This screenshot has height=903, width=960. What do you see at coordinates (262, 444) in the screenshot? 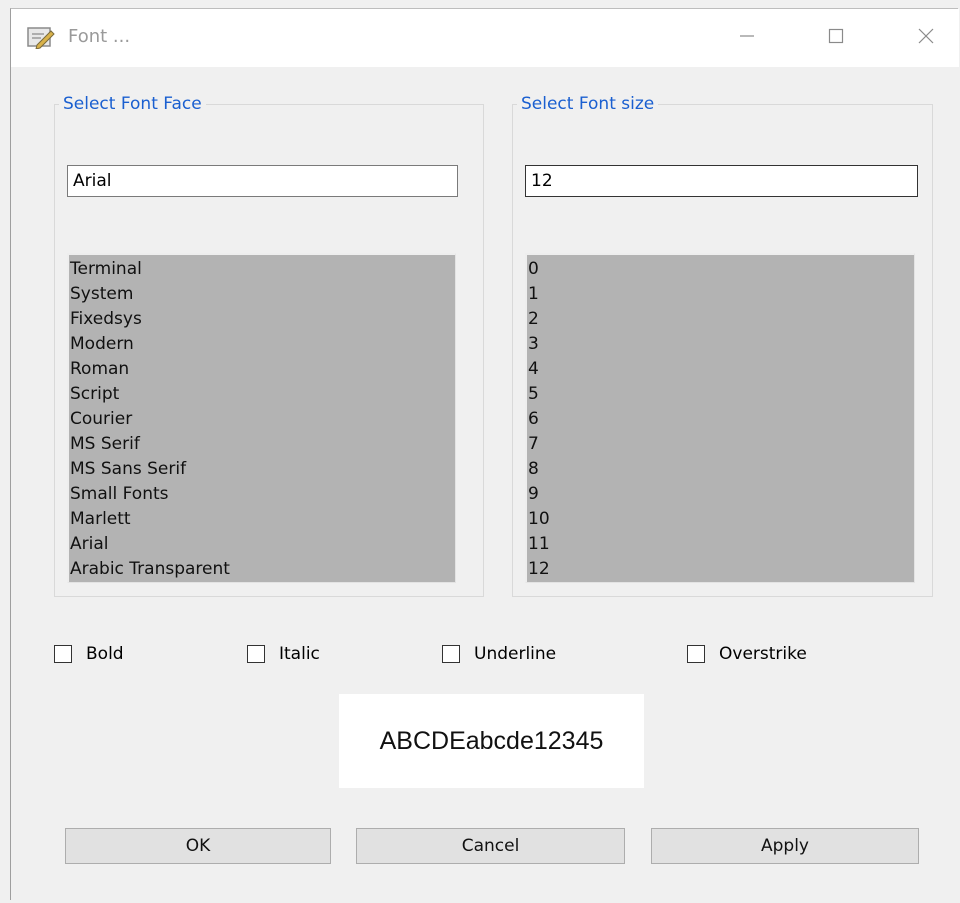
I see `font-face-list-item: MS Serif` at bounding box center [262, 444].